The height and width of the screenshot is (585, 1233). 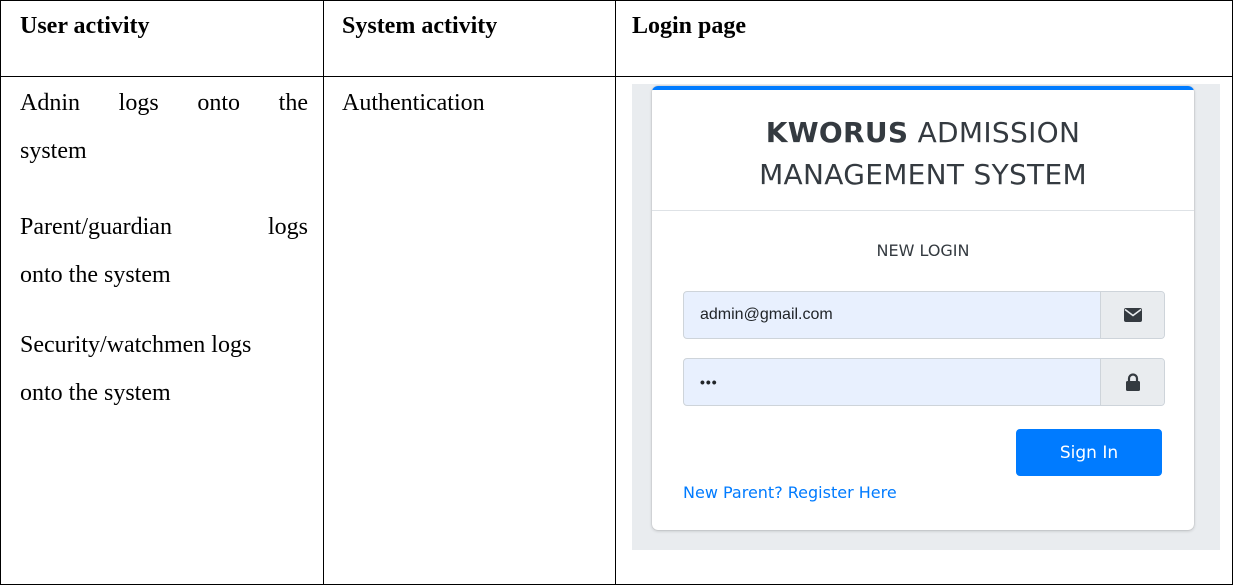 What do you see at coordinates (50, 103) in the screenshot?
I see `word: Adnin` at bounding box center [50, 103].